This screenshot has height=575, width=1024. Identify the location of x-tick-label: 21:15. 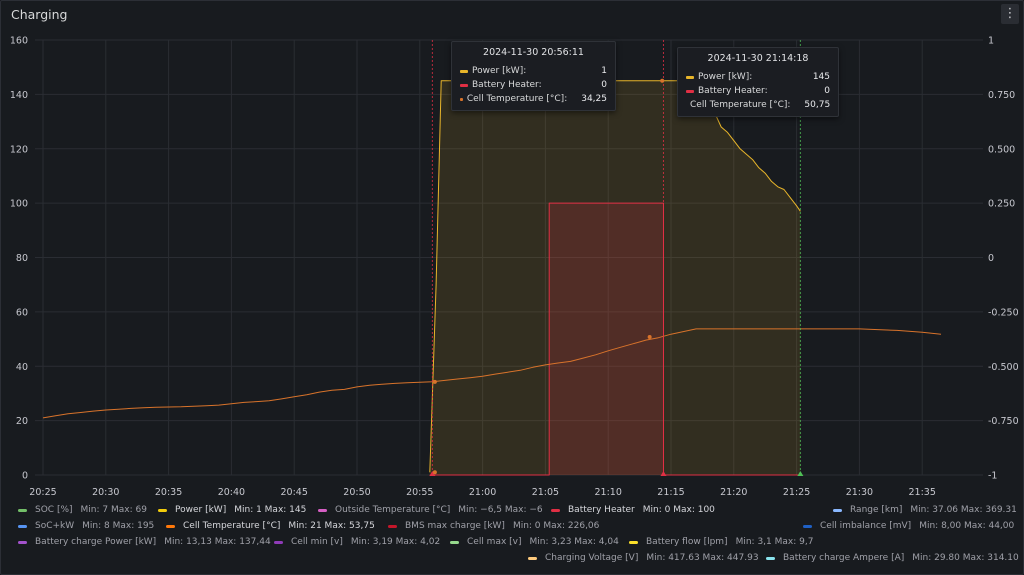
(670, 492).